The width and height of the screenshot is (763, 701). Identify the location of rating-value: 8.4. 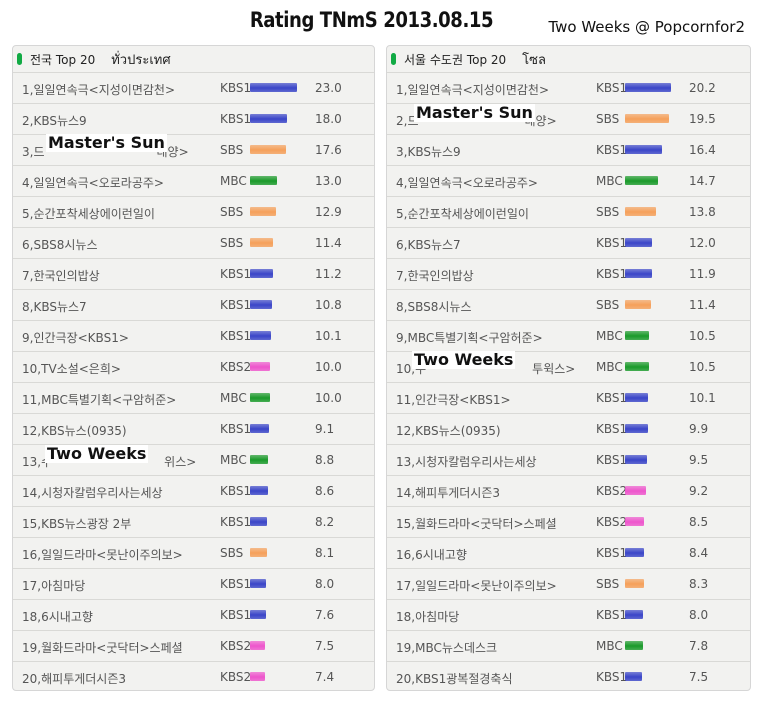
(699, 553).